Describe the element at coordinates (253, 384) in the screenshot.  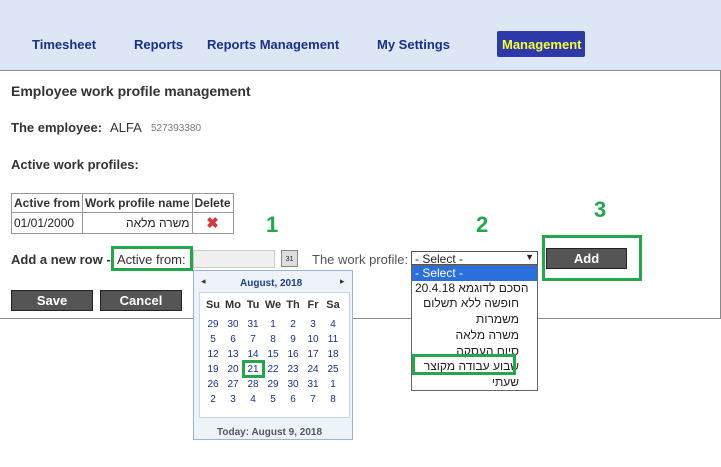
I see `calendar-day: 28` at that location.